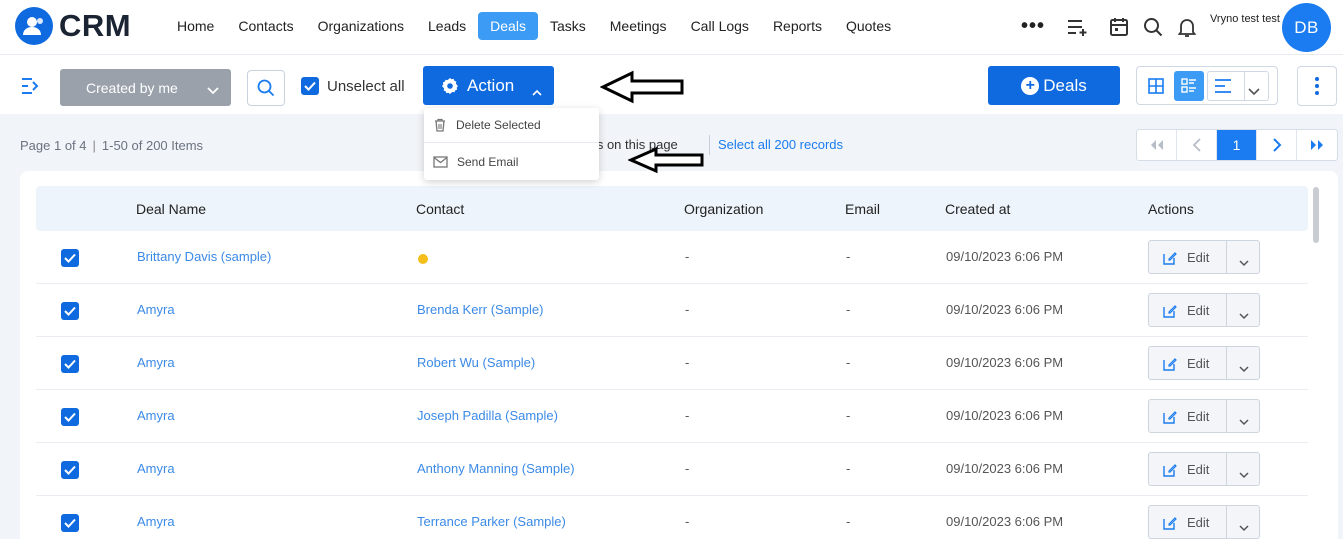 Image resolution: width=1343 pixels, height=539 pixels. I want to click on nav-tasks: Tasks, so click(568, 26).